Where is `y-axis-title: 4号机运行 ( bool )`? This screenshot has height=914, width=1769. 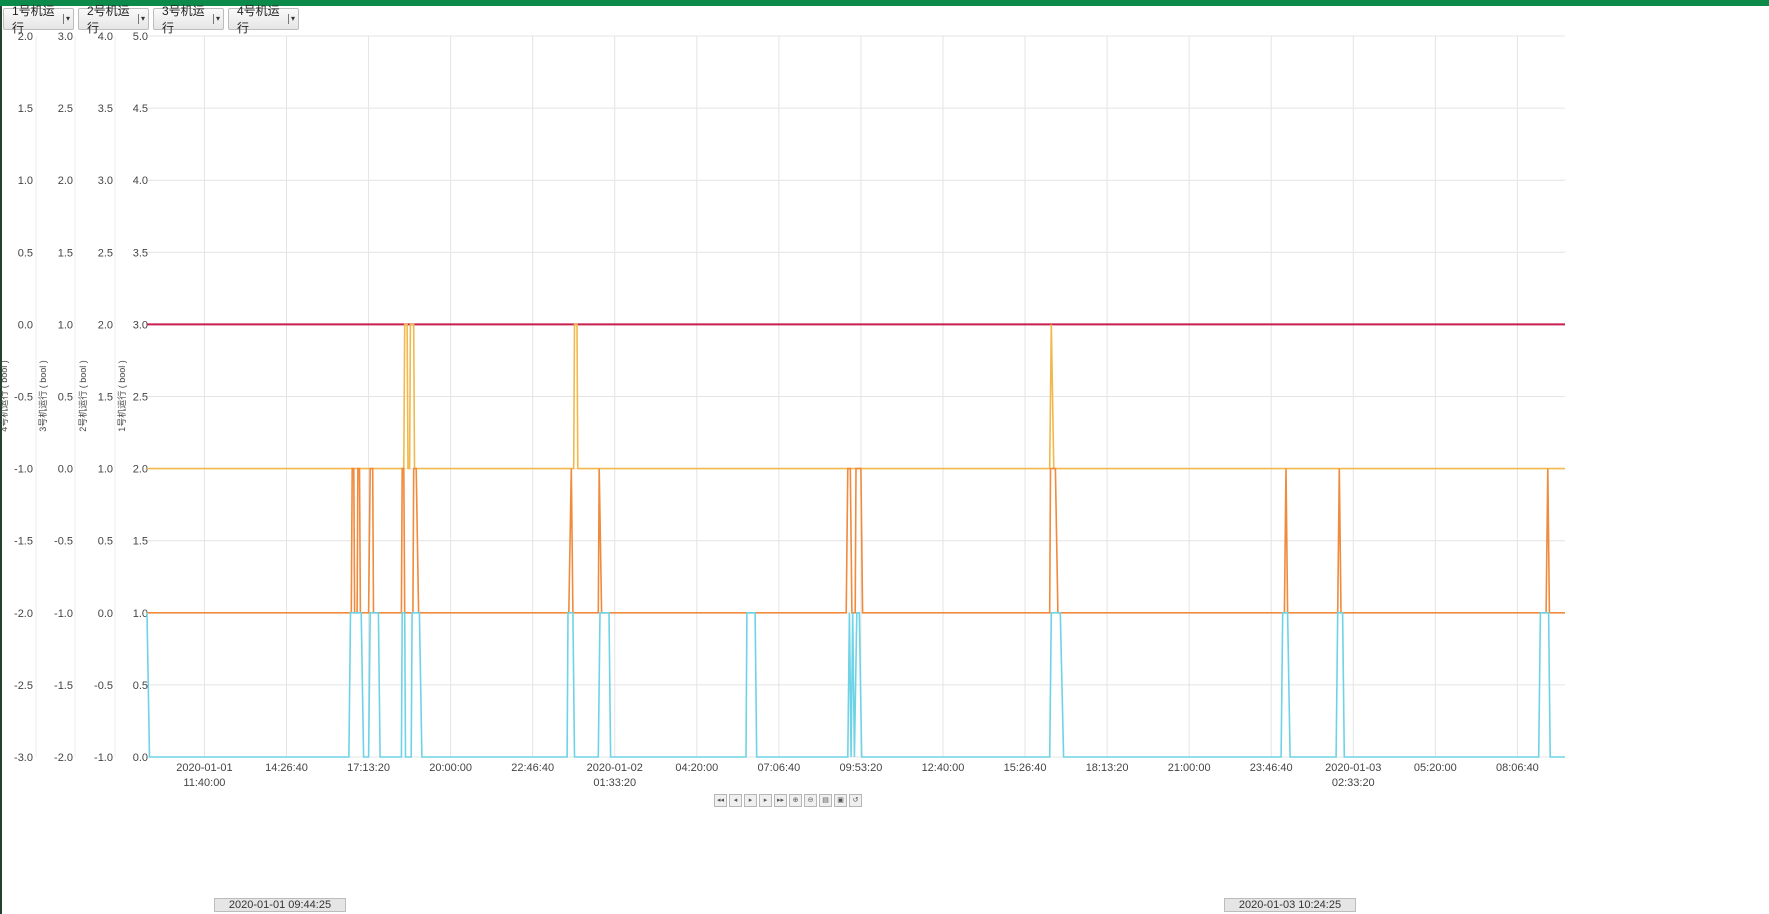 y-axis-title: 4号机运行 ( bool ) is located at coordinates (4, 396).